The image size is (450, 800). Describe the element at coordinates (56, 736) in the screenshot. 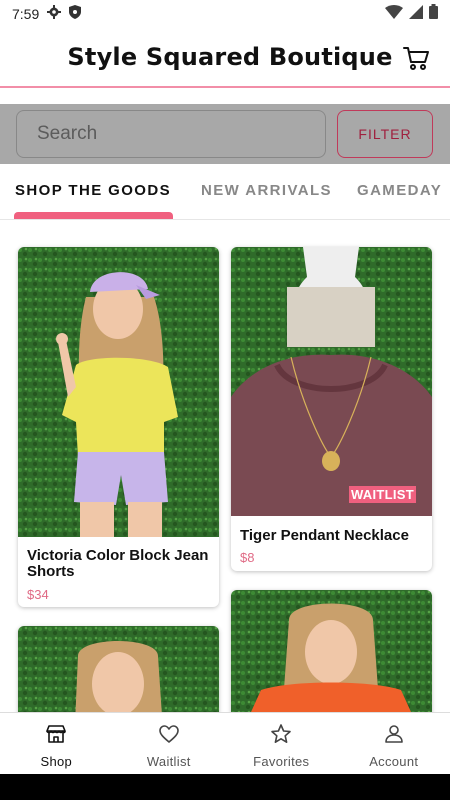

I see `store-icon` at that location.